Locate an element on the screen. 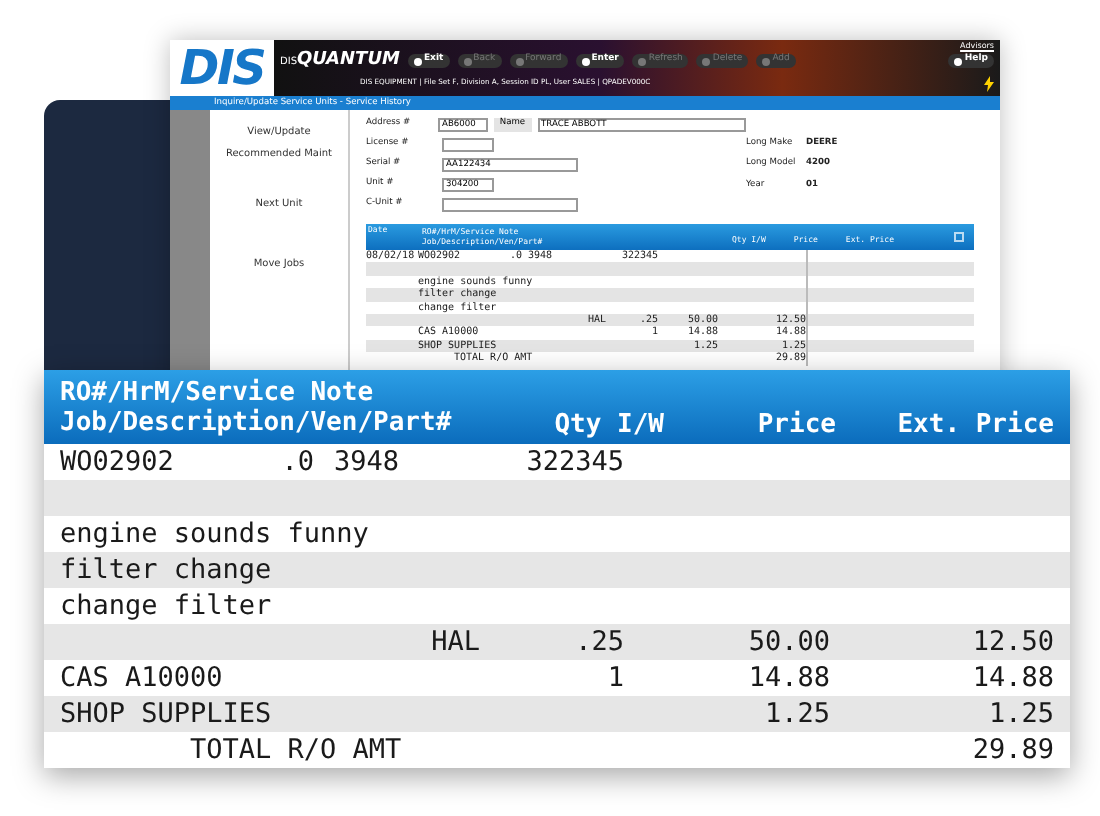  column-header: Ext. Price is located at coordinates (974, 427).